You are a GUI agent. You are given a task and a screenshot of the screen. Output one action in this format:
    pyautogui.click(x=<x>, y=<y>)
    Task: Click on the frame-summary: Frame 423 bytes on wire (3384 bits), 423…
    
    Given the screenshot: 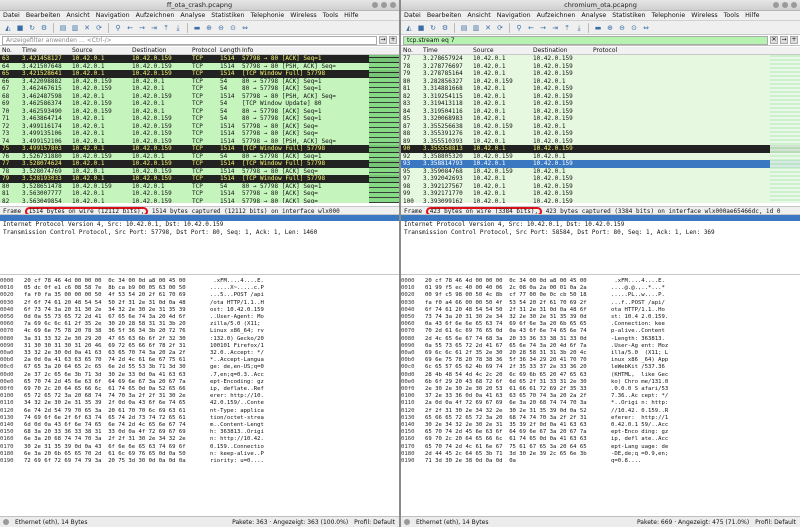 What is the action you would take?
    pyautogui.click(x=600, y=210)
    